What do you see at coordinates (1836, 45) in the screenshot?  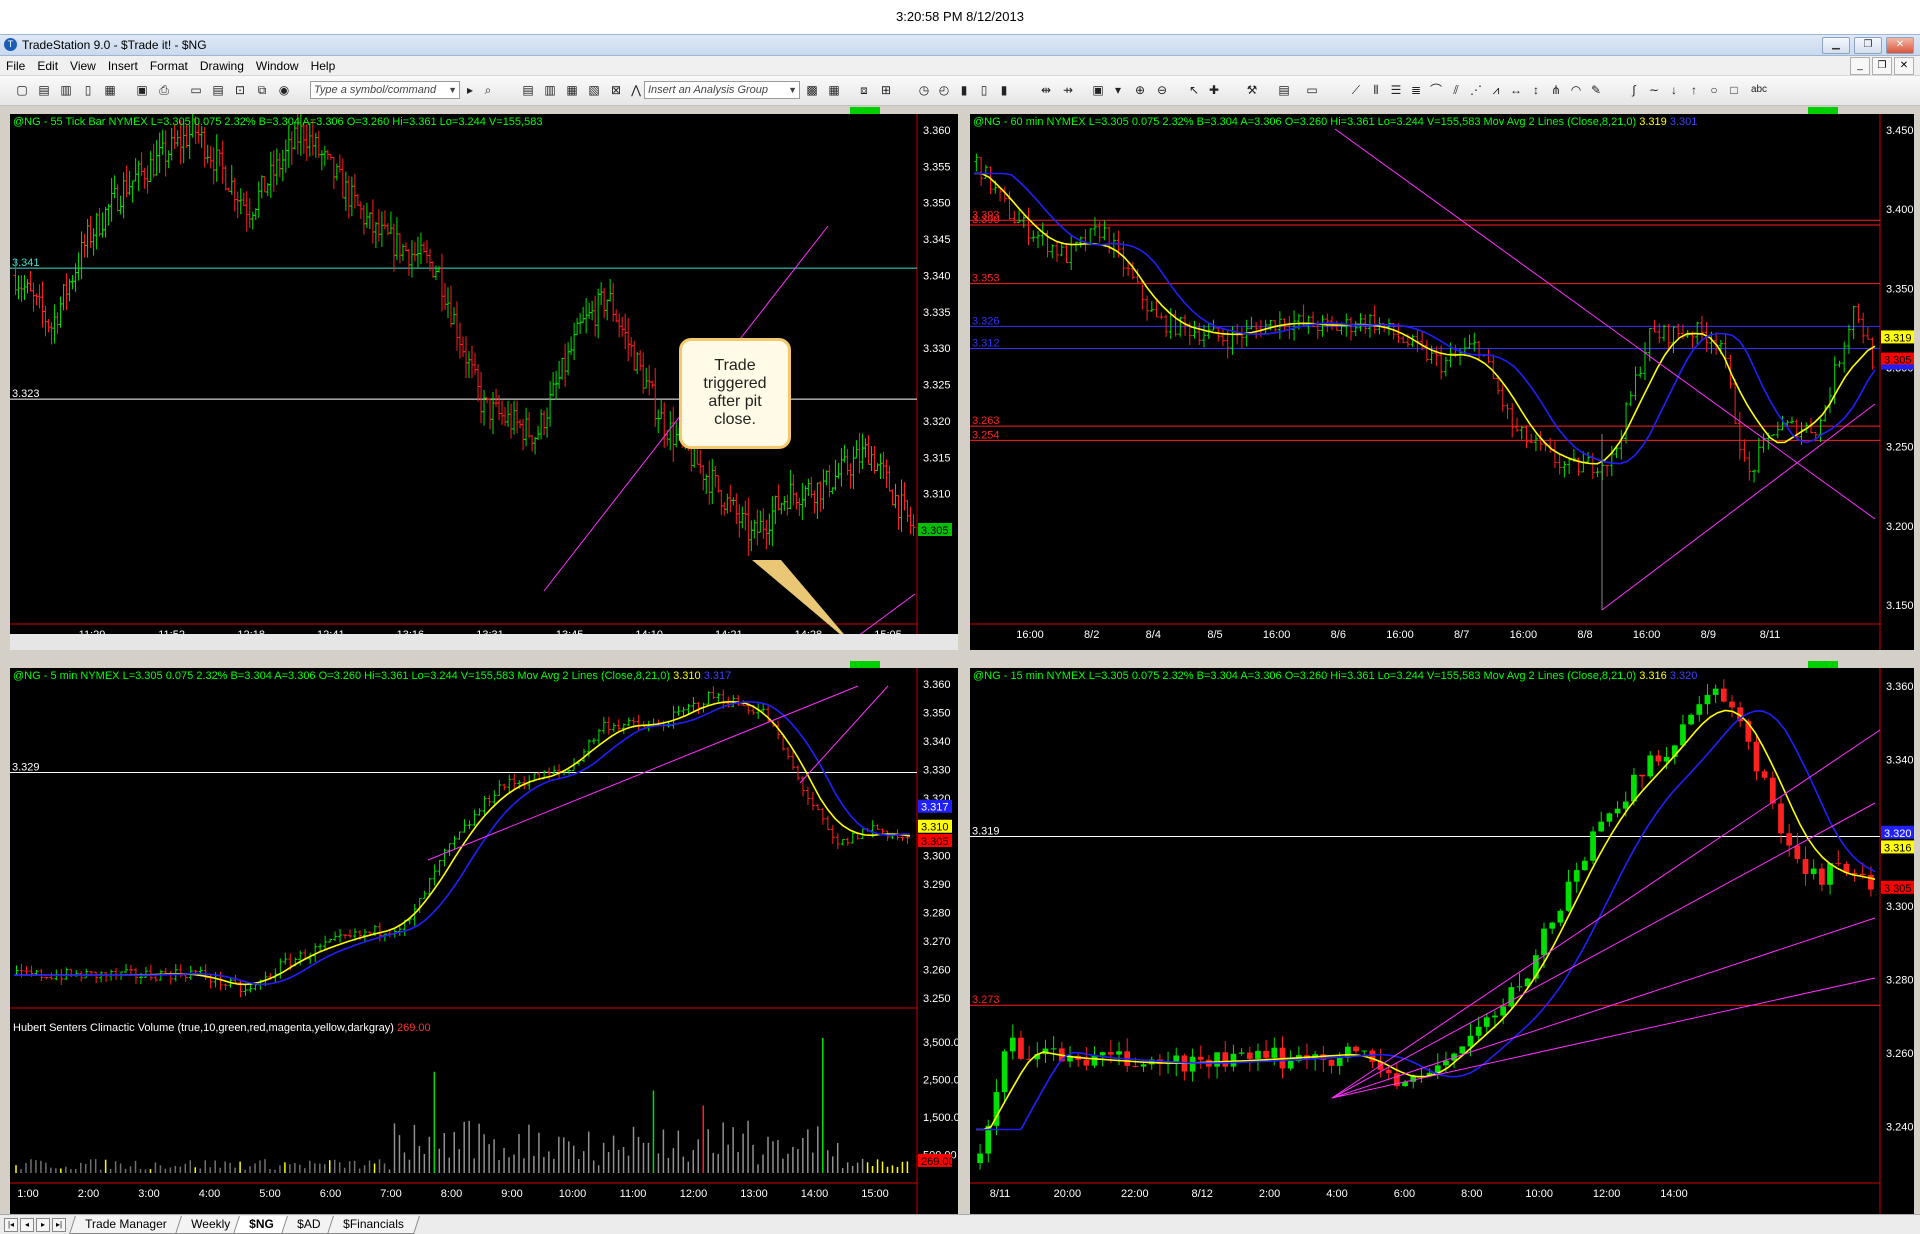 I see `minimize-button: ▁` at bounding box center [1836, 45].